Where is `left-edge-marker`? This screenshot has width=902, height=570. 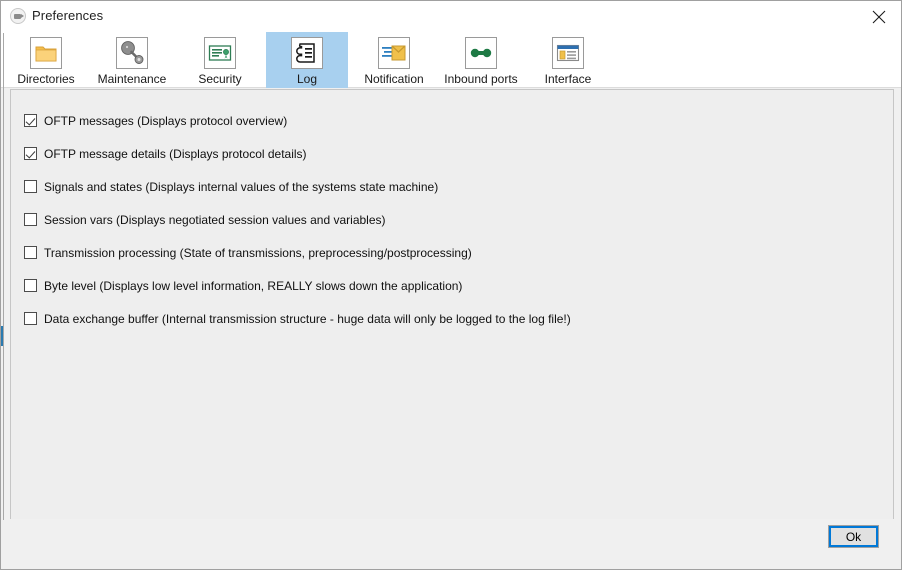
left-edge-marker is located at coordinates (2, 336).